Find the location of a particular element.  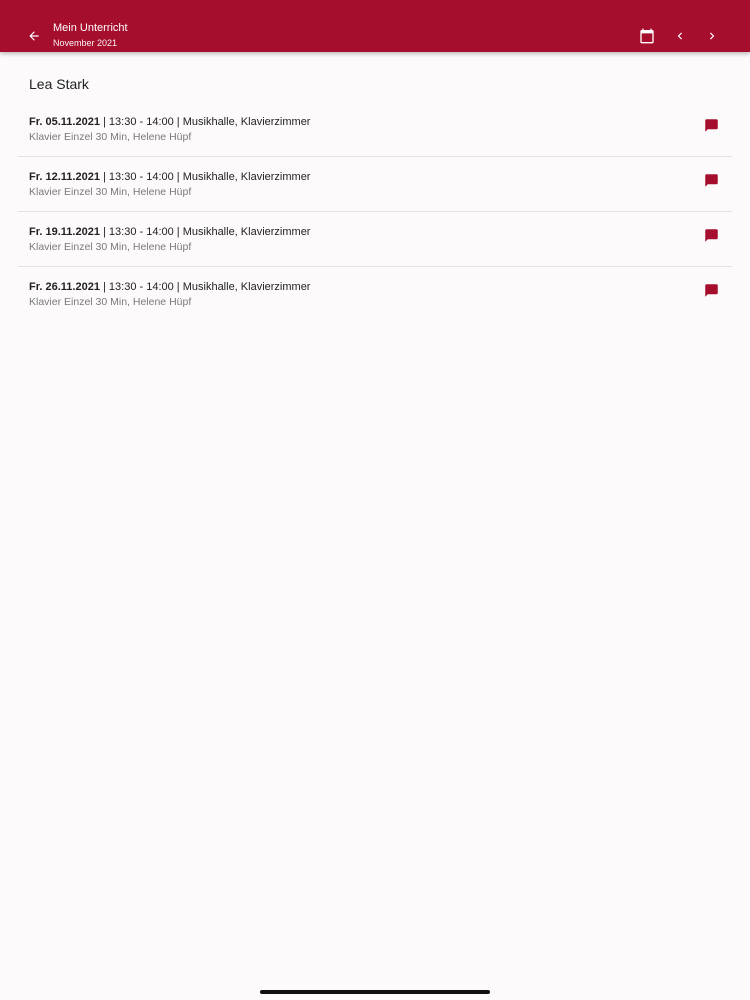

calendar-icon is located at coordinates (647, 36).